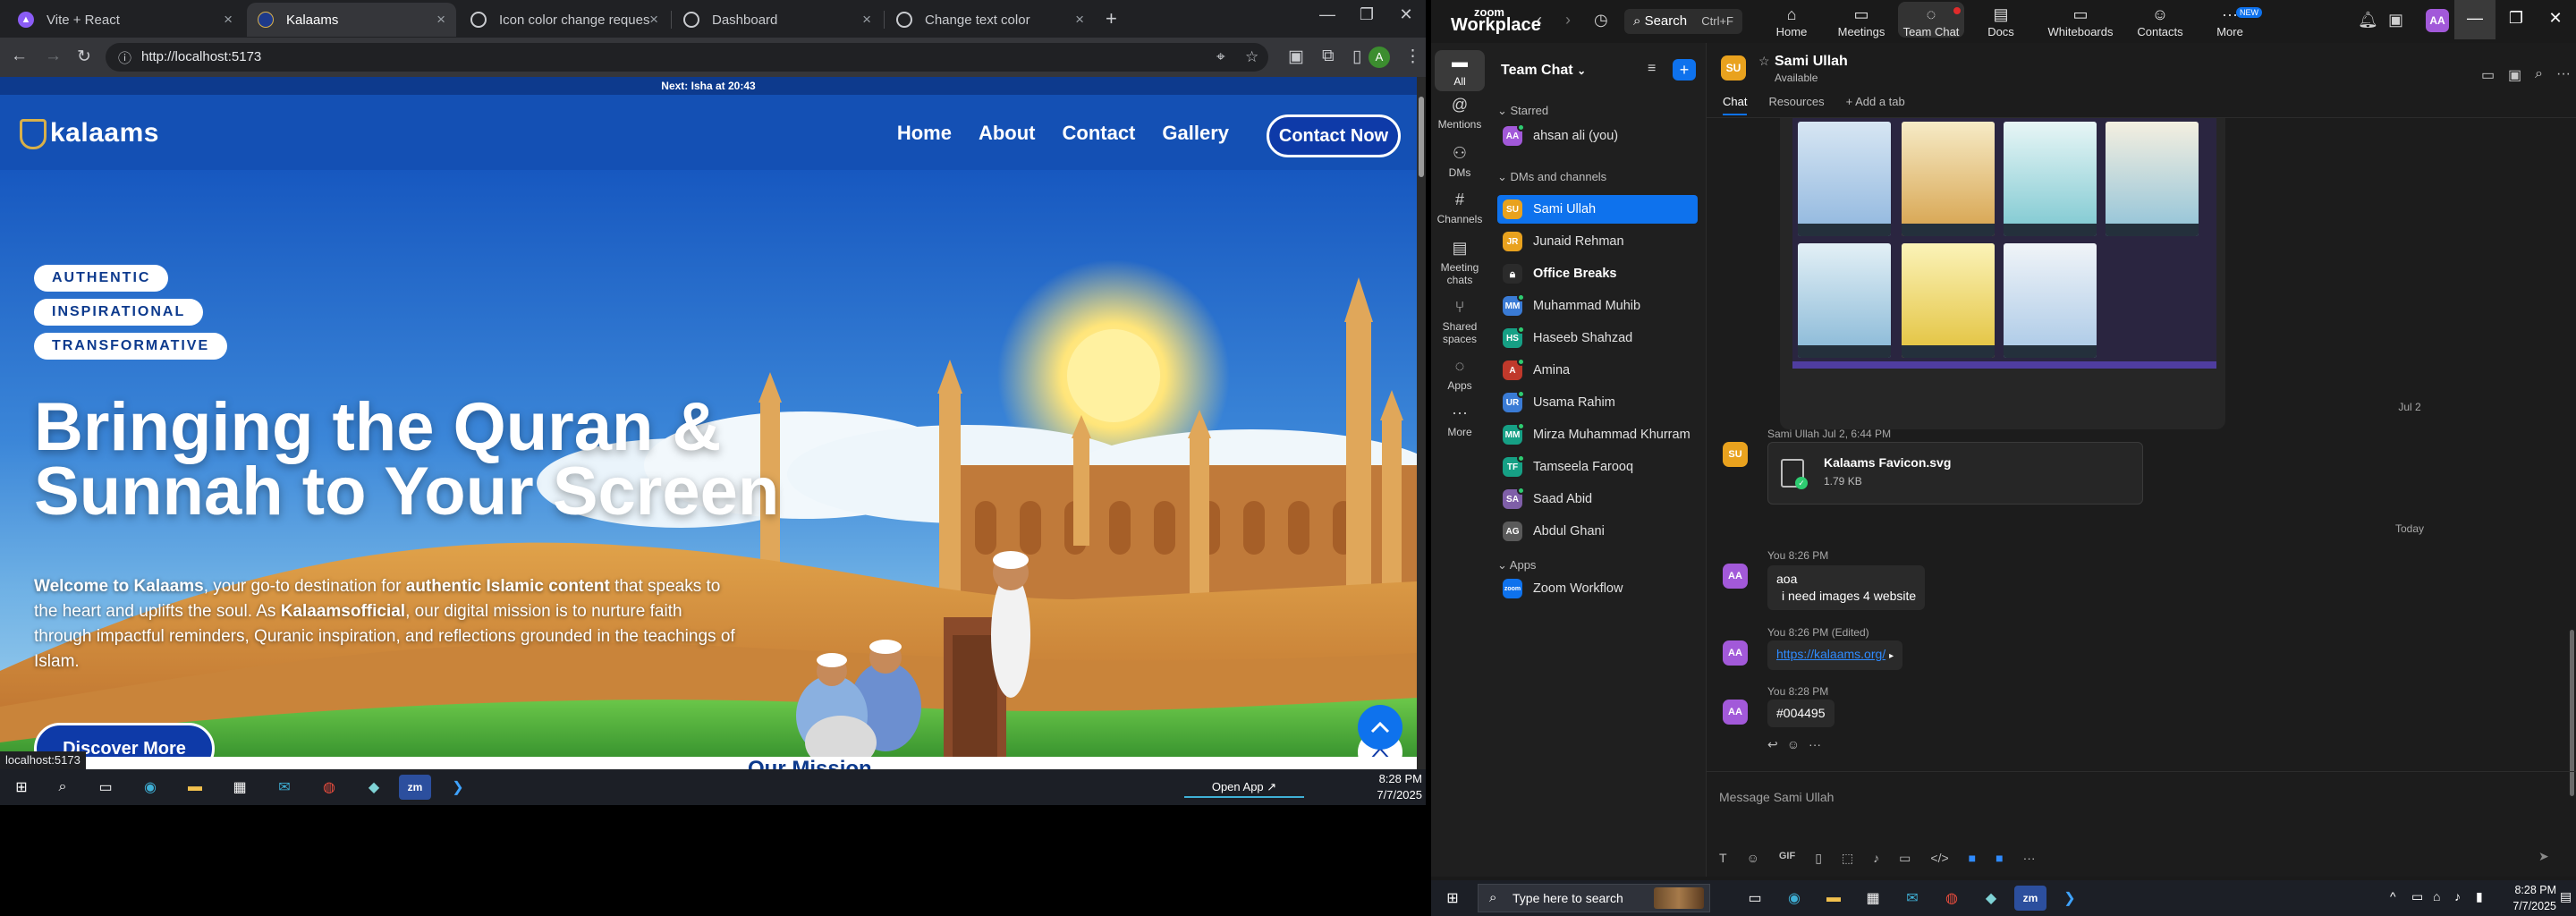 This screenshot has height=916, width=2576. I want to click on contact-item: TF Tamseela Farooq, so click(1597, 467).